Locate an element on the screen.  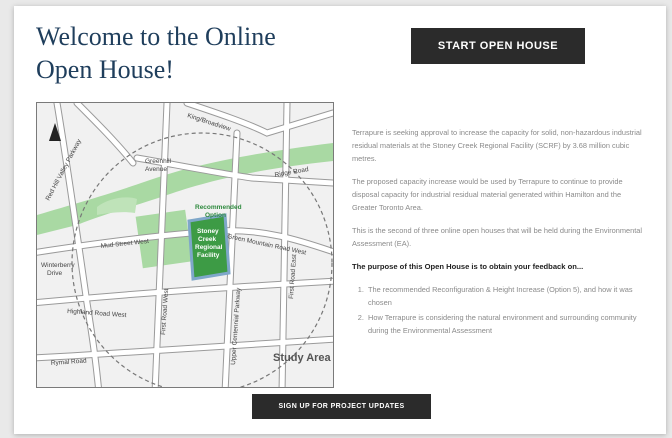
page-title: Welcome to the Online Open House! is located at coordinates (186, 53).